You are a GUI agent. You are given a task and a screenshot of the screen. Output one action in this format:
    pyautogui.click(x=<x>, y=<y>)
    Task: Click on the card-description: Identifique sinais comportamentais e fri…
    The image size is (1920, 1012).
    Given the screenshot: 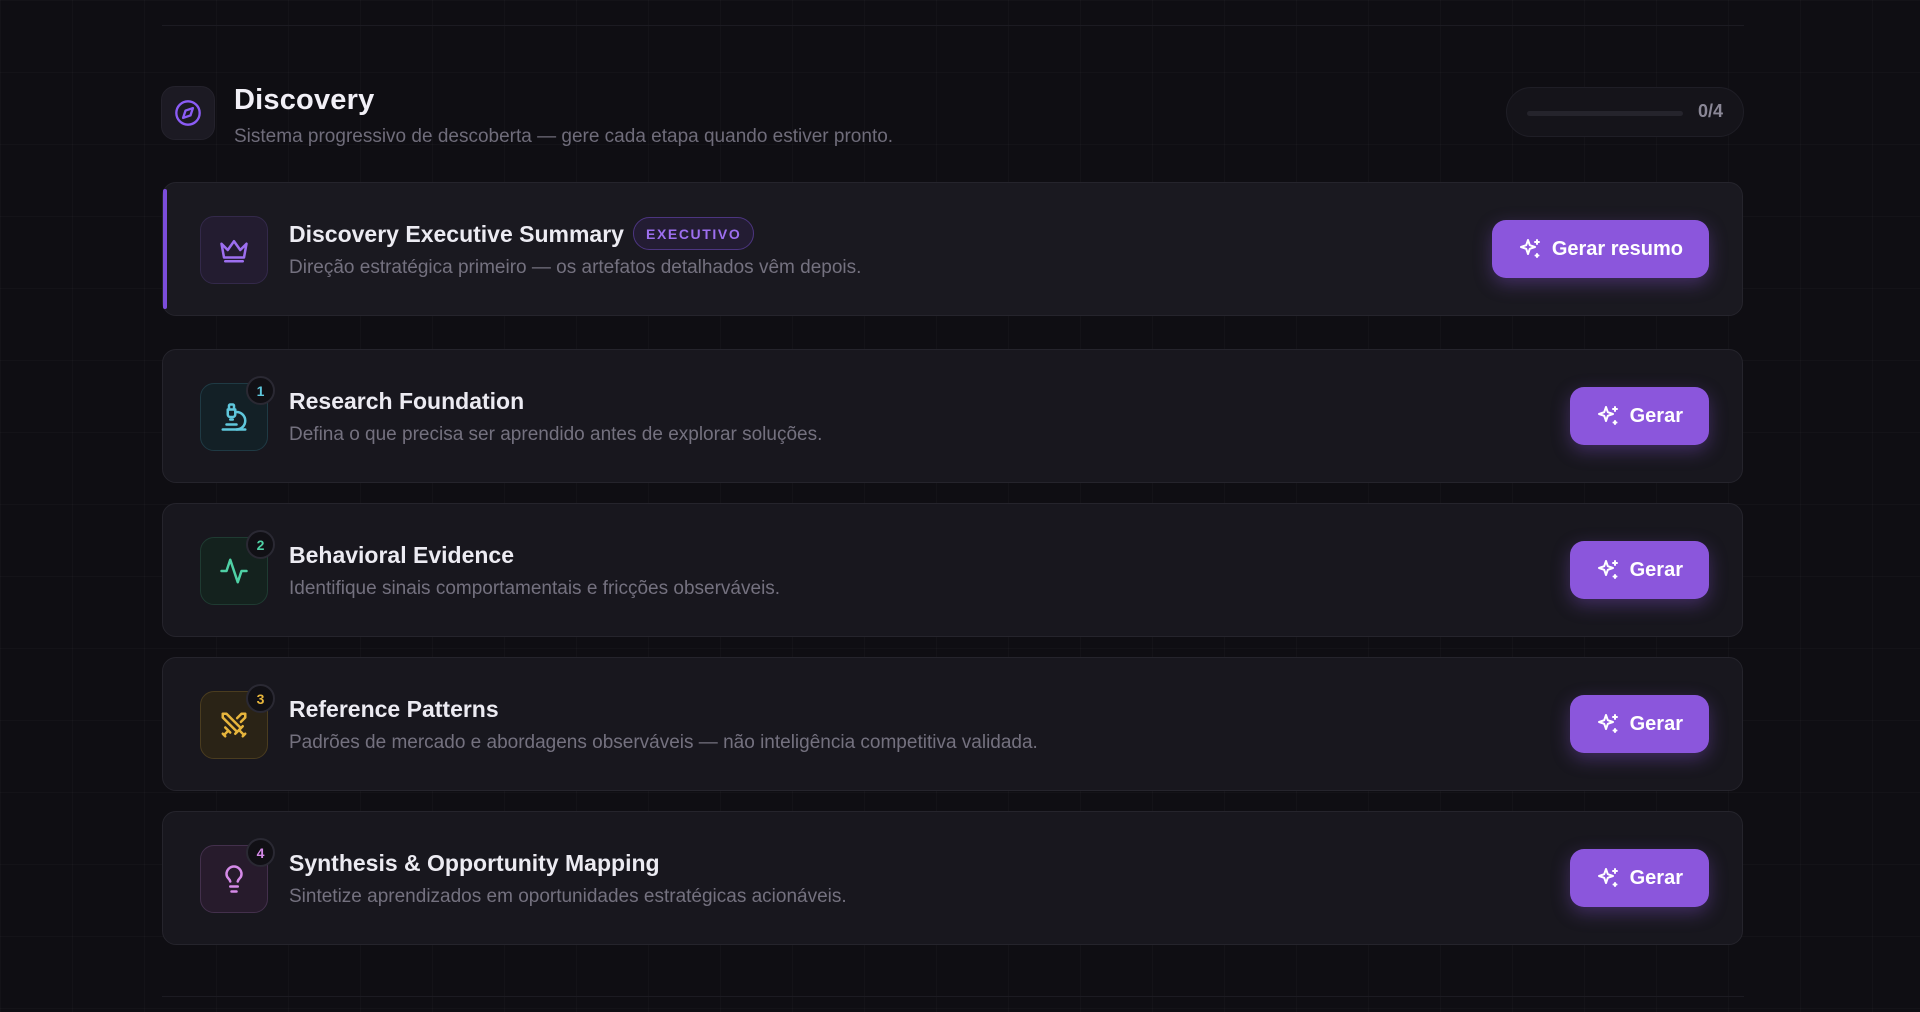 What is the action you would take?
    pyautogui.click(x=535, y=588)
    